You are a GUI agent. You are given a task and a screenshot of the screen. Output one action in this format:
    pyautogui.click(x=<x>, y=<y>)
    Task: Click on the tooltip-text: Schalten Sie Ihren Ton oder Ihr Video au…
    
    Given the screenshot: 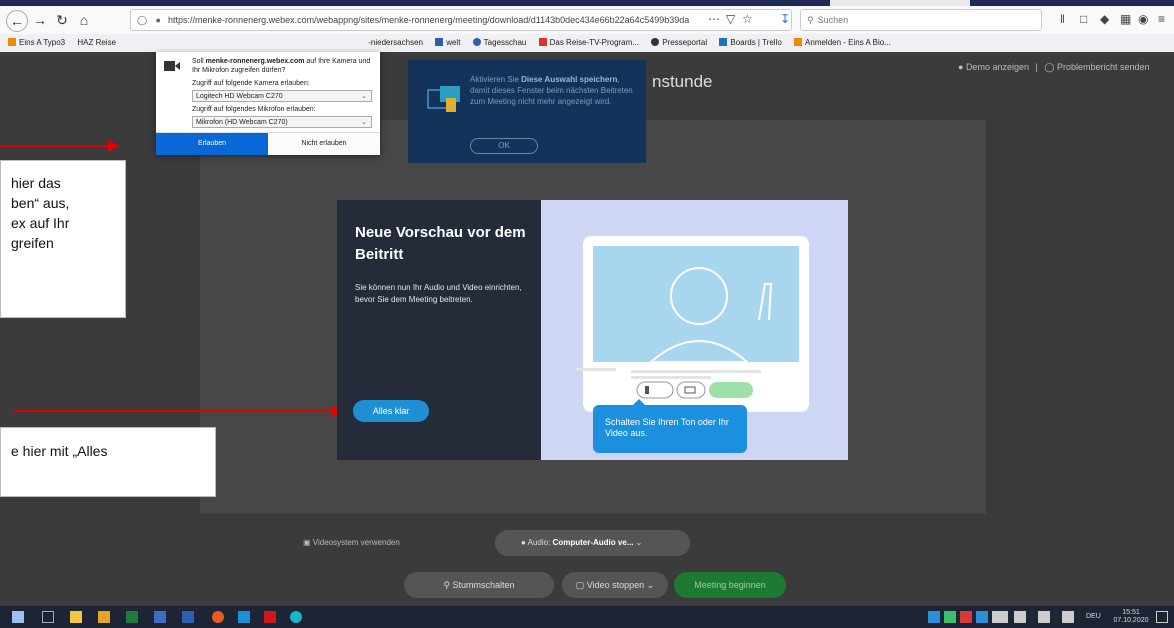 What is the action you would take?
    pyautogui.click(x=667, y=427)
    